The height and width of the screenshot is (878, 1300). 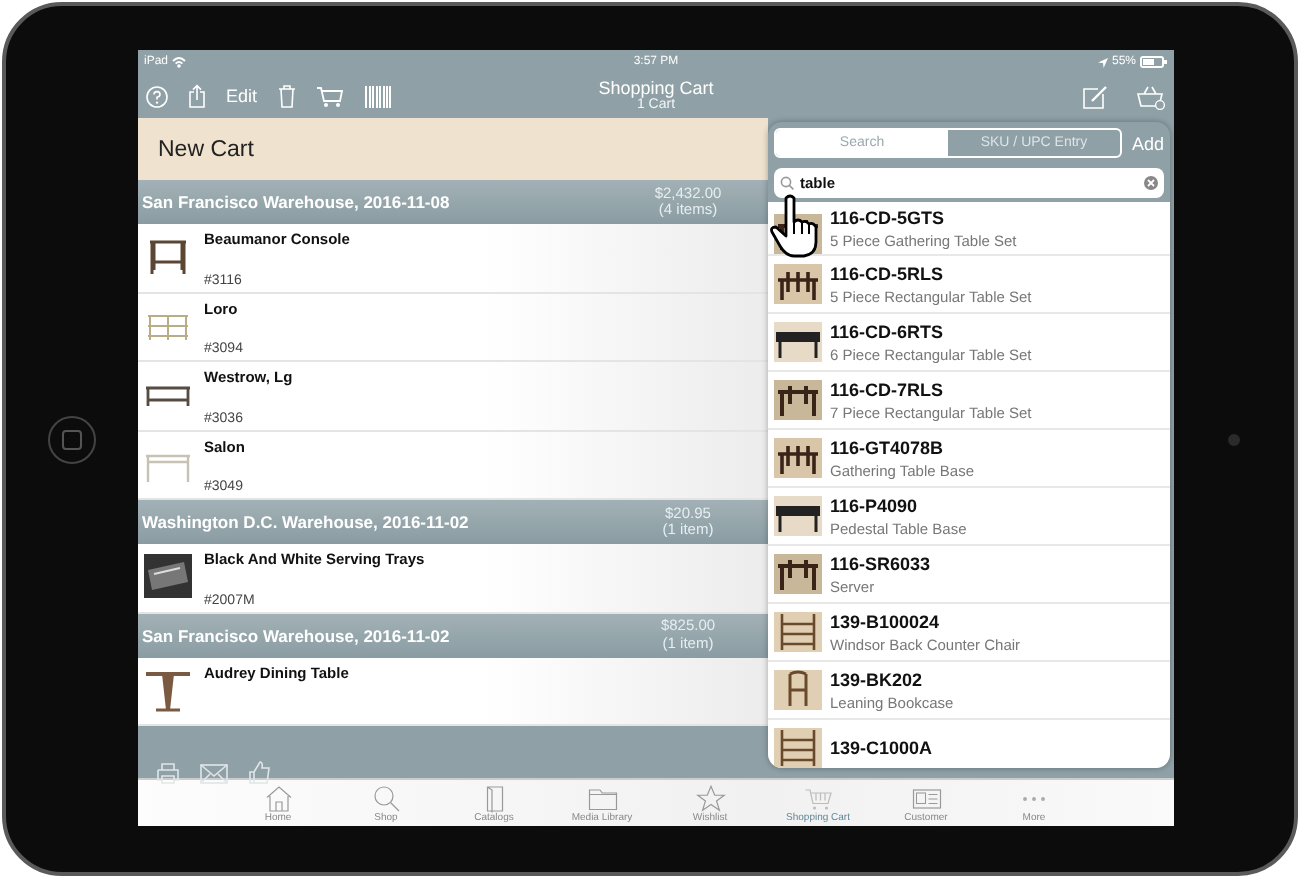 What do you see at coordinates (1154, 62) in the screenshot?
I see `battery-icon` at bounding box center [1154, 62].